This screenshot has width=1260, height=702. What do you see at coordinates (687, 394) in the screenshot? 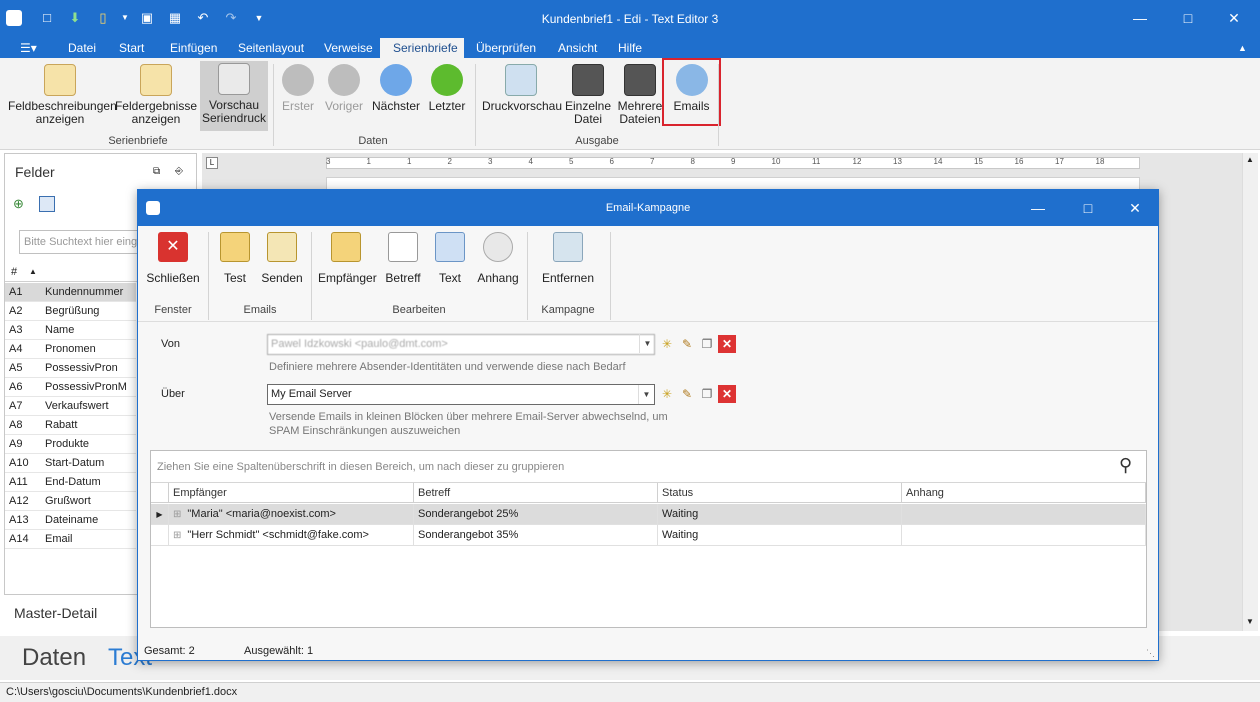
I see `ueber-edit-icon: ✎` at bounding box center [687, 394].